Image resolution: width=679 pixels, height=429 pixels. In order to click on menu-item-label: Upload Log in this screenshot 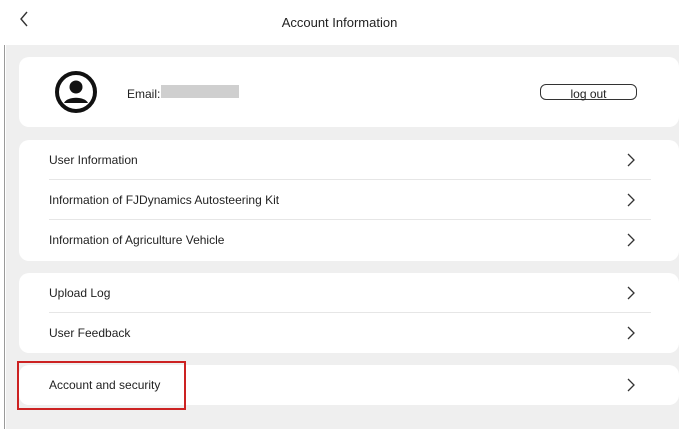, I will do `click(80, 293)`.